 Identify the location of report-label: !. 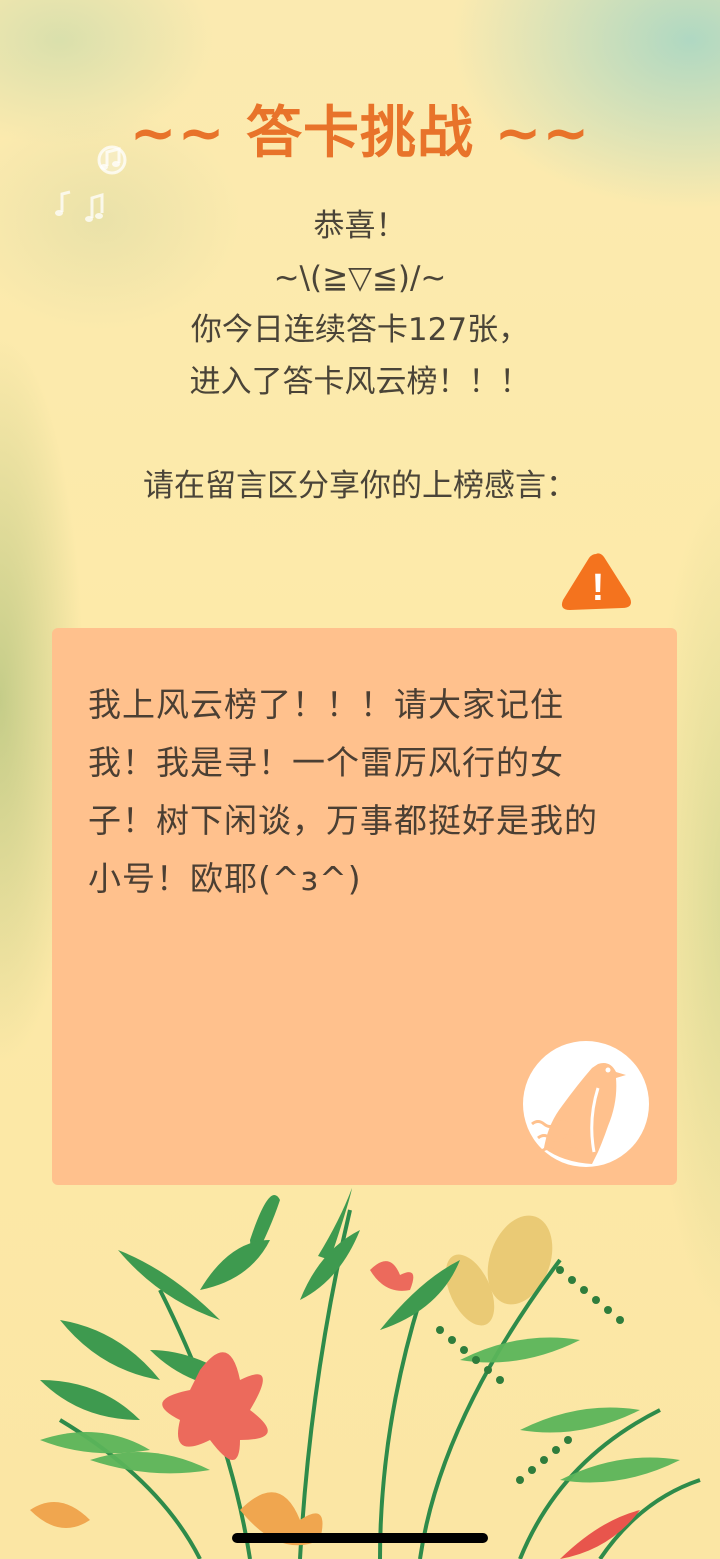
(598, 588).